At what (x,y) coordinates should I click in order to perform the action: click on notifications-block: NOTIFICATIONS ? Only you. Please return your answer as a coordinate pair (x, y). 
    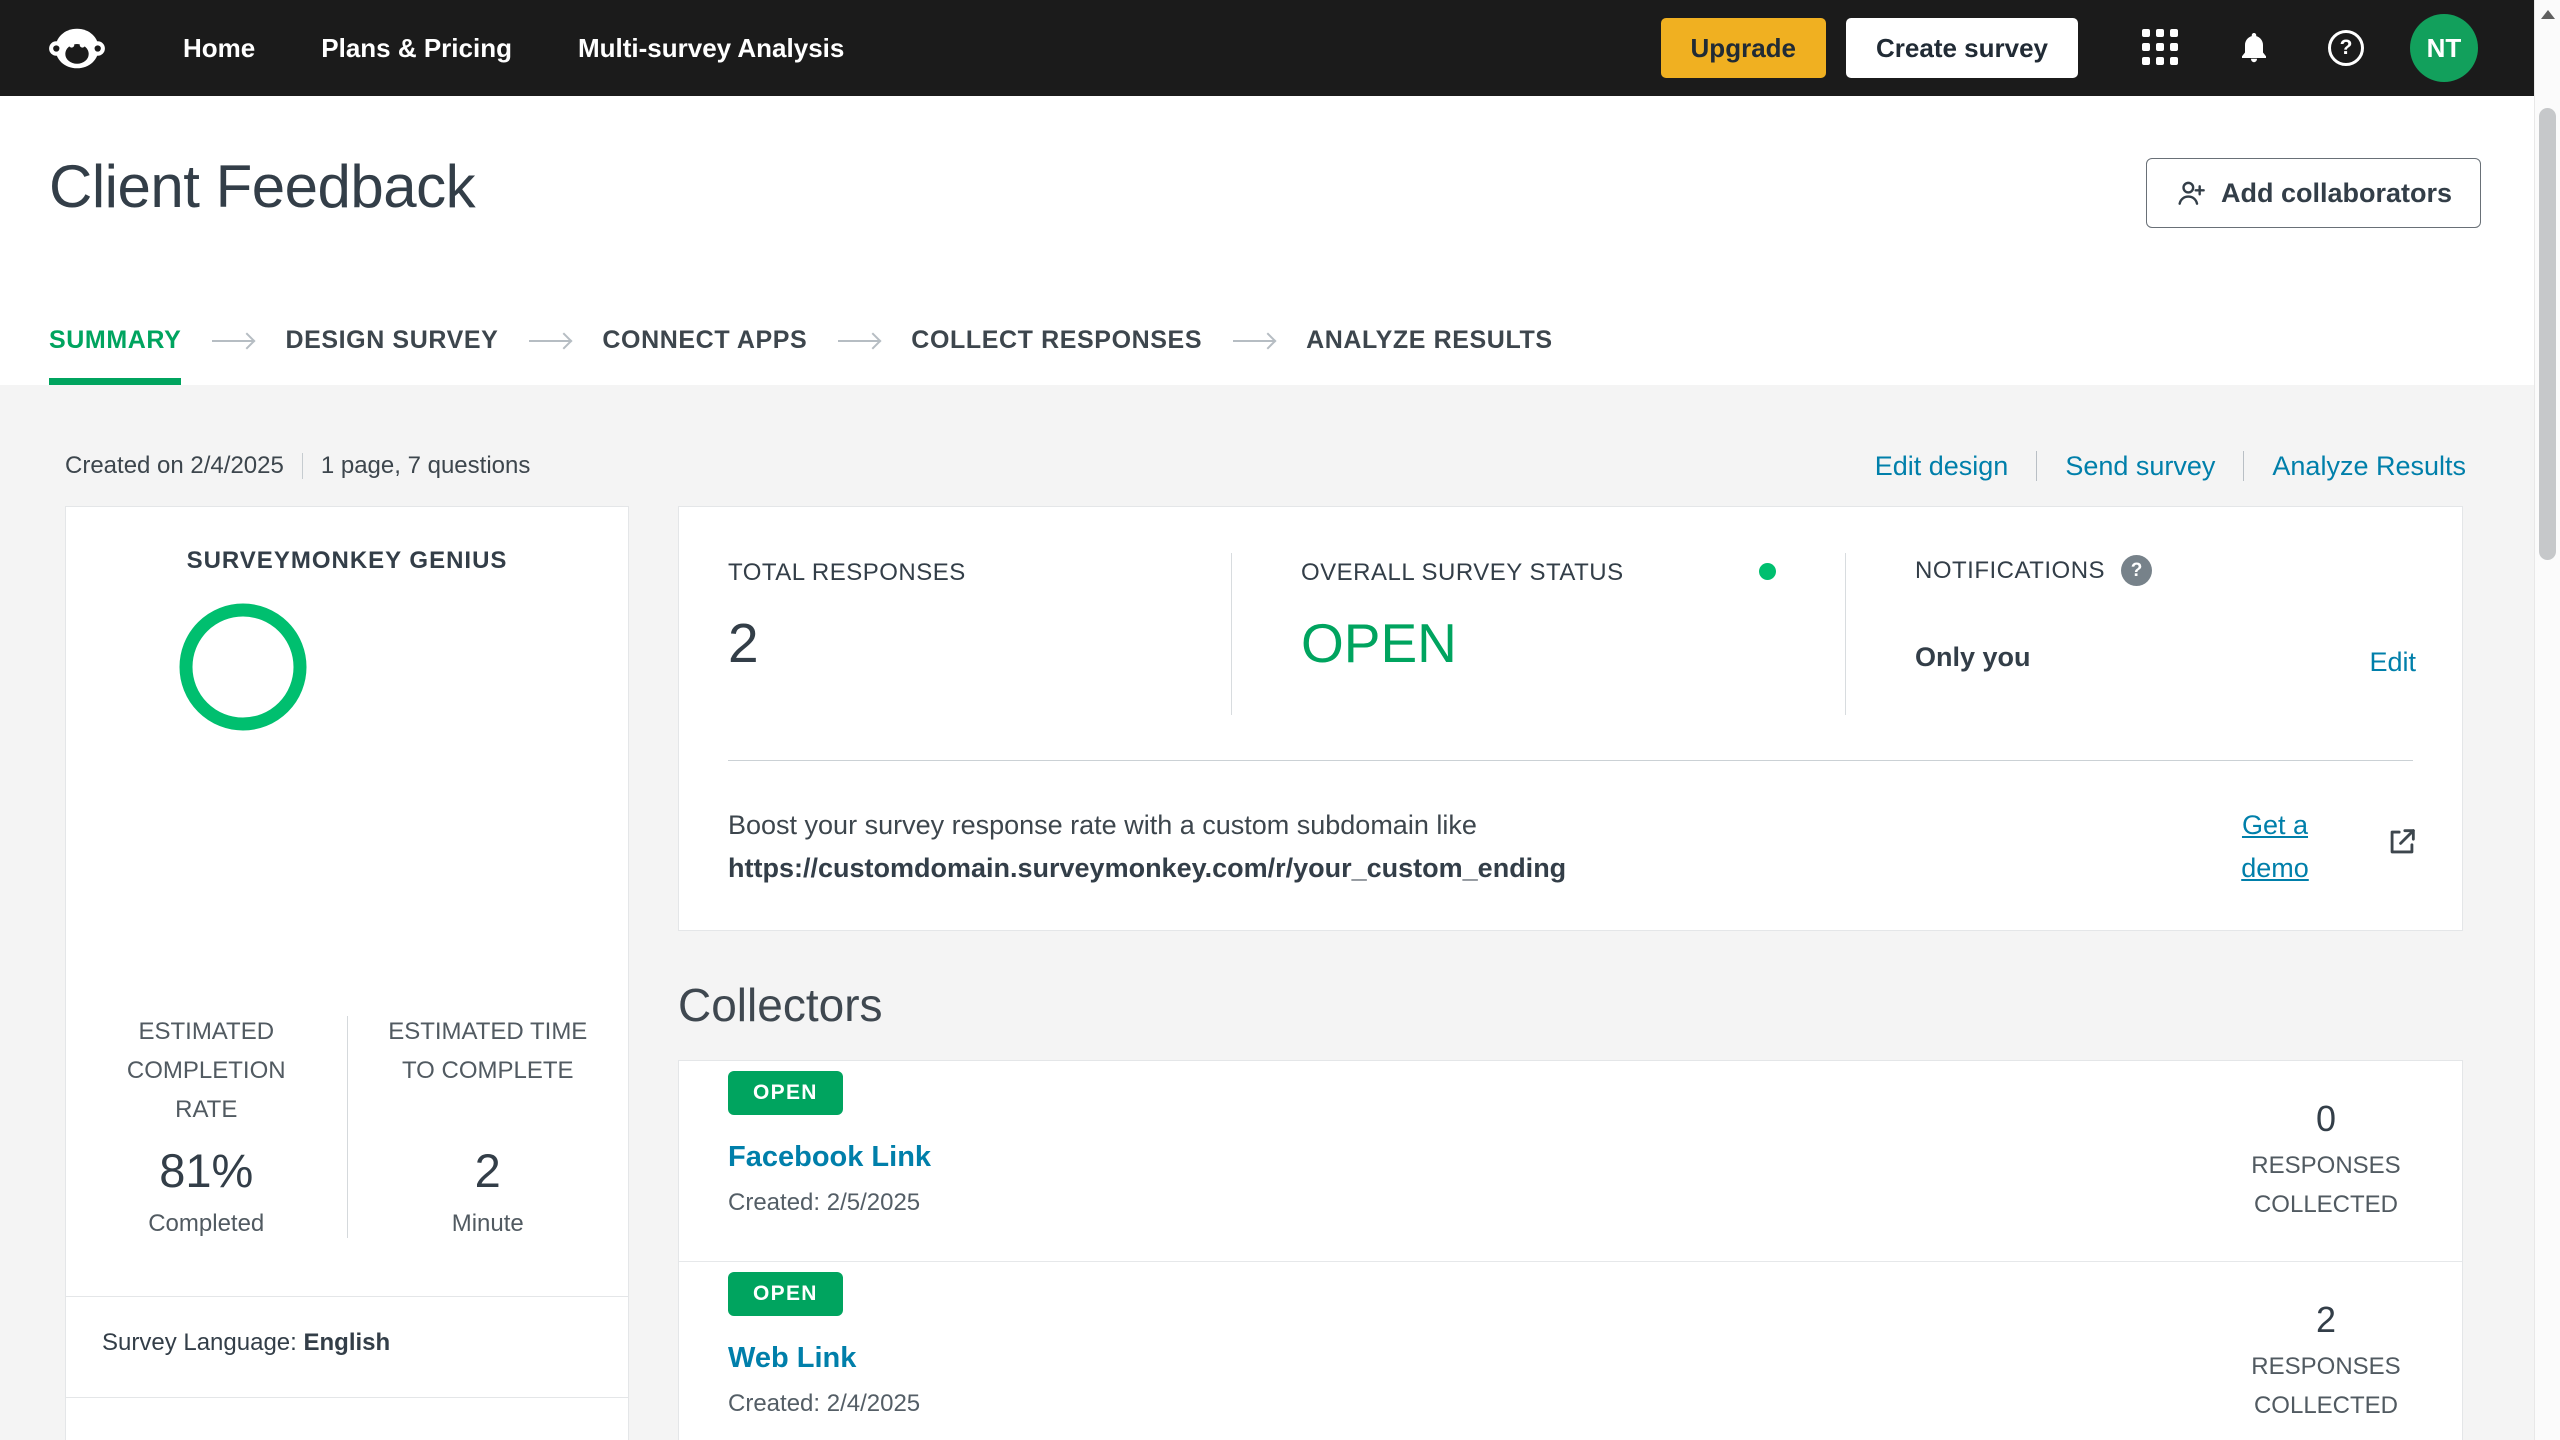
    Looking at the image, I should click on (2034, 614).